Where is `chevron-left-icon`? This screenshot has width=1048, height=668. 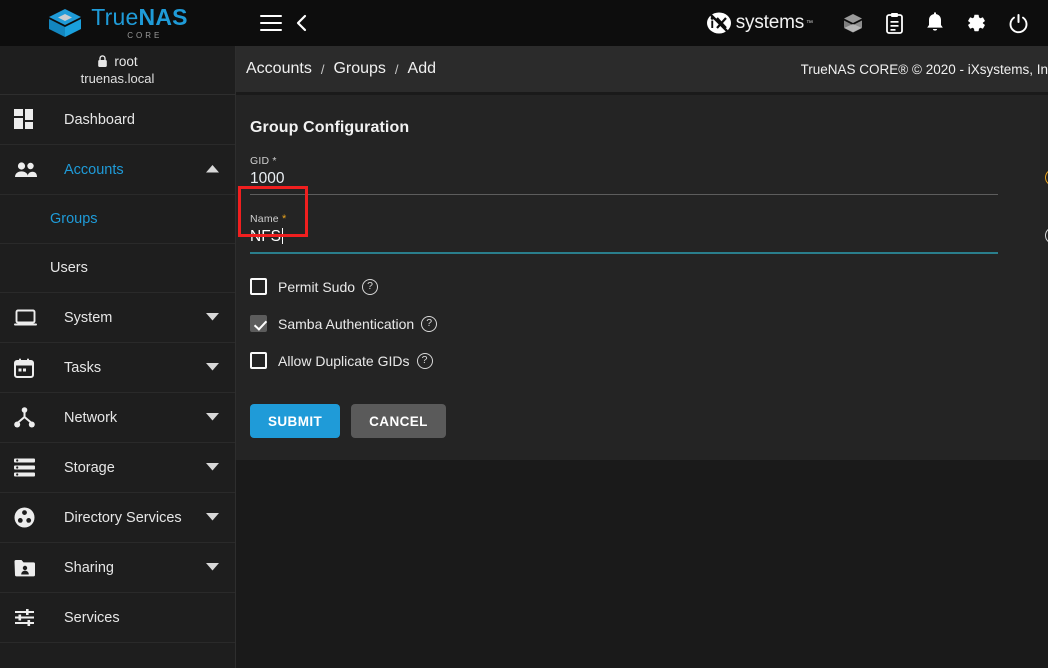
chevron-left-icon is located at coordinates (302, 23).